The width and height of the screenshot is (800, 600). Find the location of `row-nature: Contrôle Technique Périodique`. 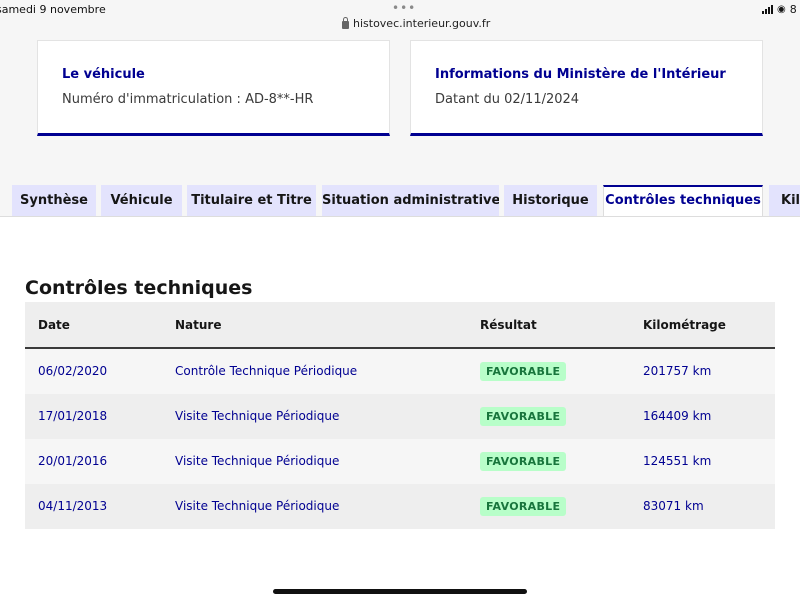

row-nature: Contrôle Technique Périodique is located at coordinates (266, 371).